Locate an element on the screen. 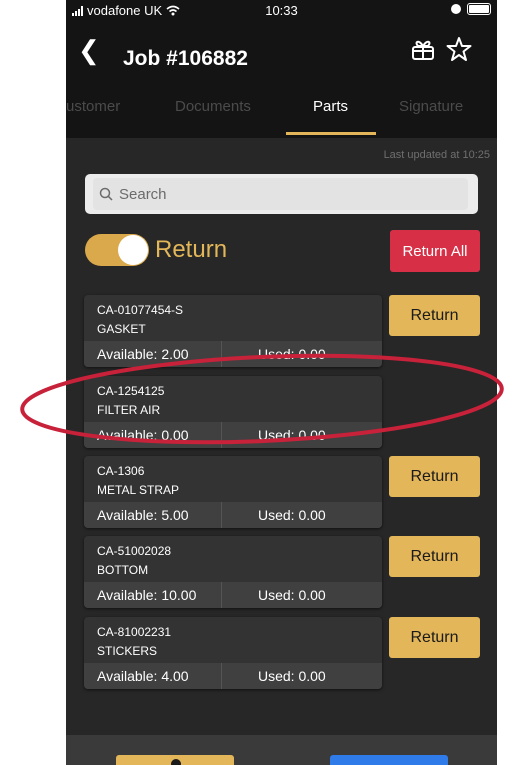 This screenshot has width=523, height=765. part-name: FILTER AIR is located at coordinates (129, 410).